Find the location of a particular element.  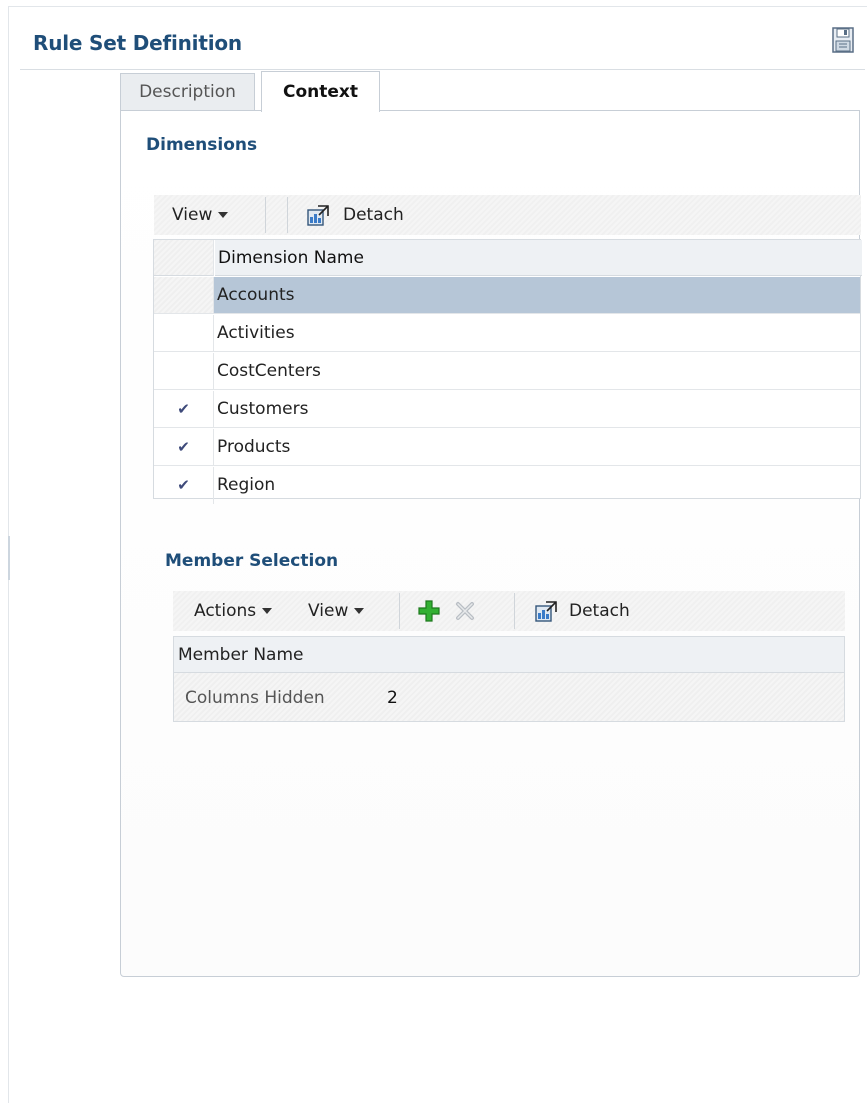

column-header-member-name: Member Name is located at coordinates (509, 655).